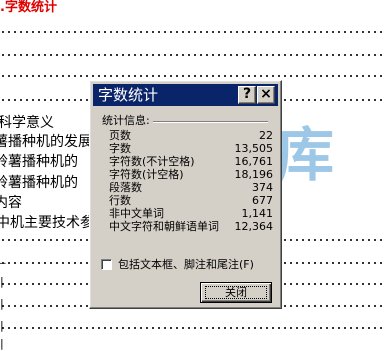 Image resolution: width=385 pixels, height=351 pixels. What do you see at coordinates (191, 187) in the screenshot?
I see `stat-row: 段落数 374` at bounding box center [191, 187].